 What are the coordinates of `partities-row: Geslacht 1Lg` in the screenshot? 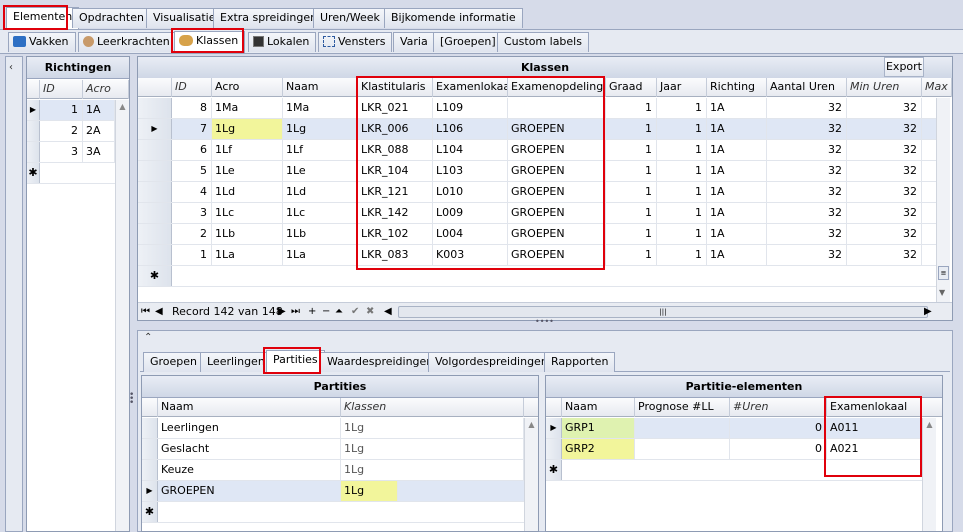 It's located at (333, 449).